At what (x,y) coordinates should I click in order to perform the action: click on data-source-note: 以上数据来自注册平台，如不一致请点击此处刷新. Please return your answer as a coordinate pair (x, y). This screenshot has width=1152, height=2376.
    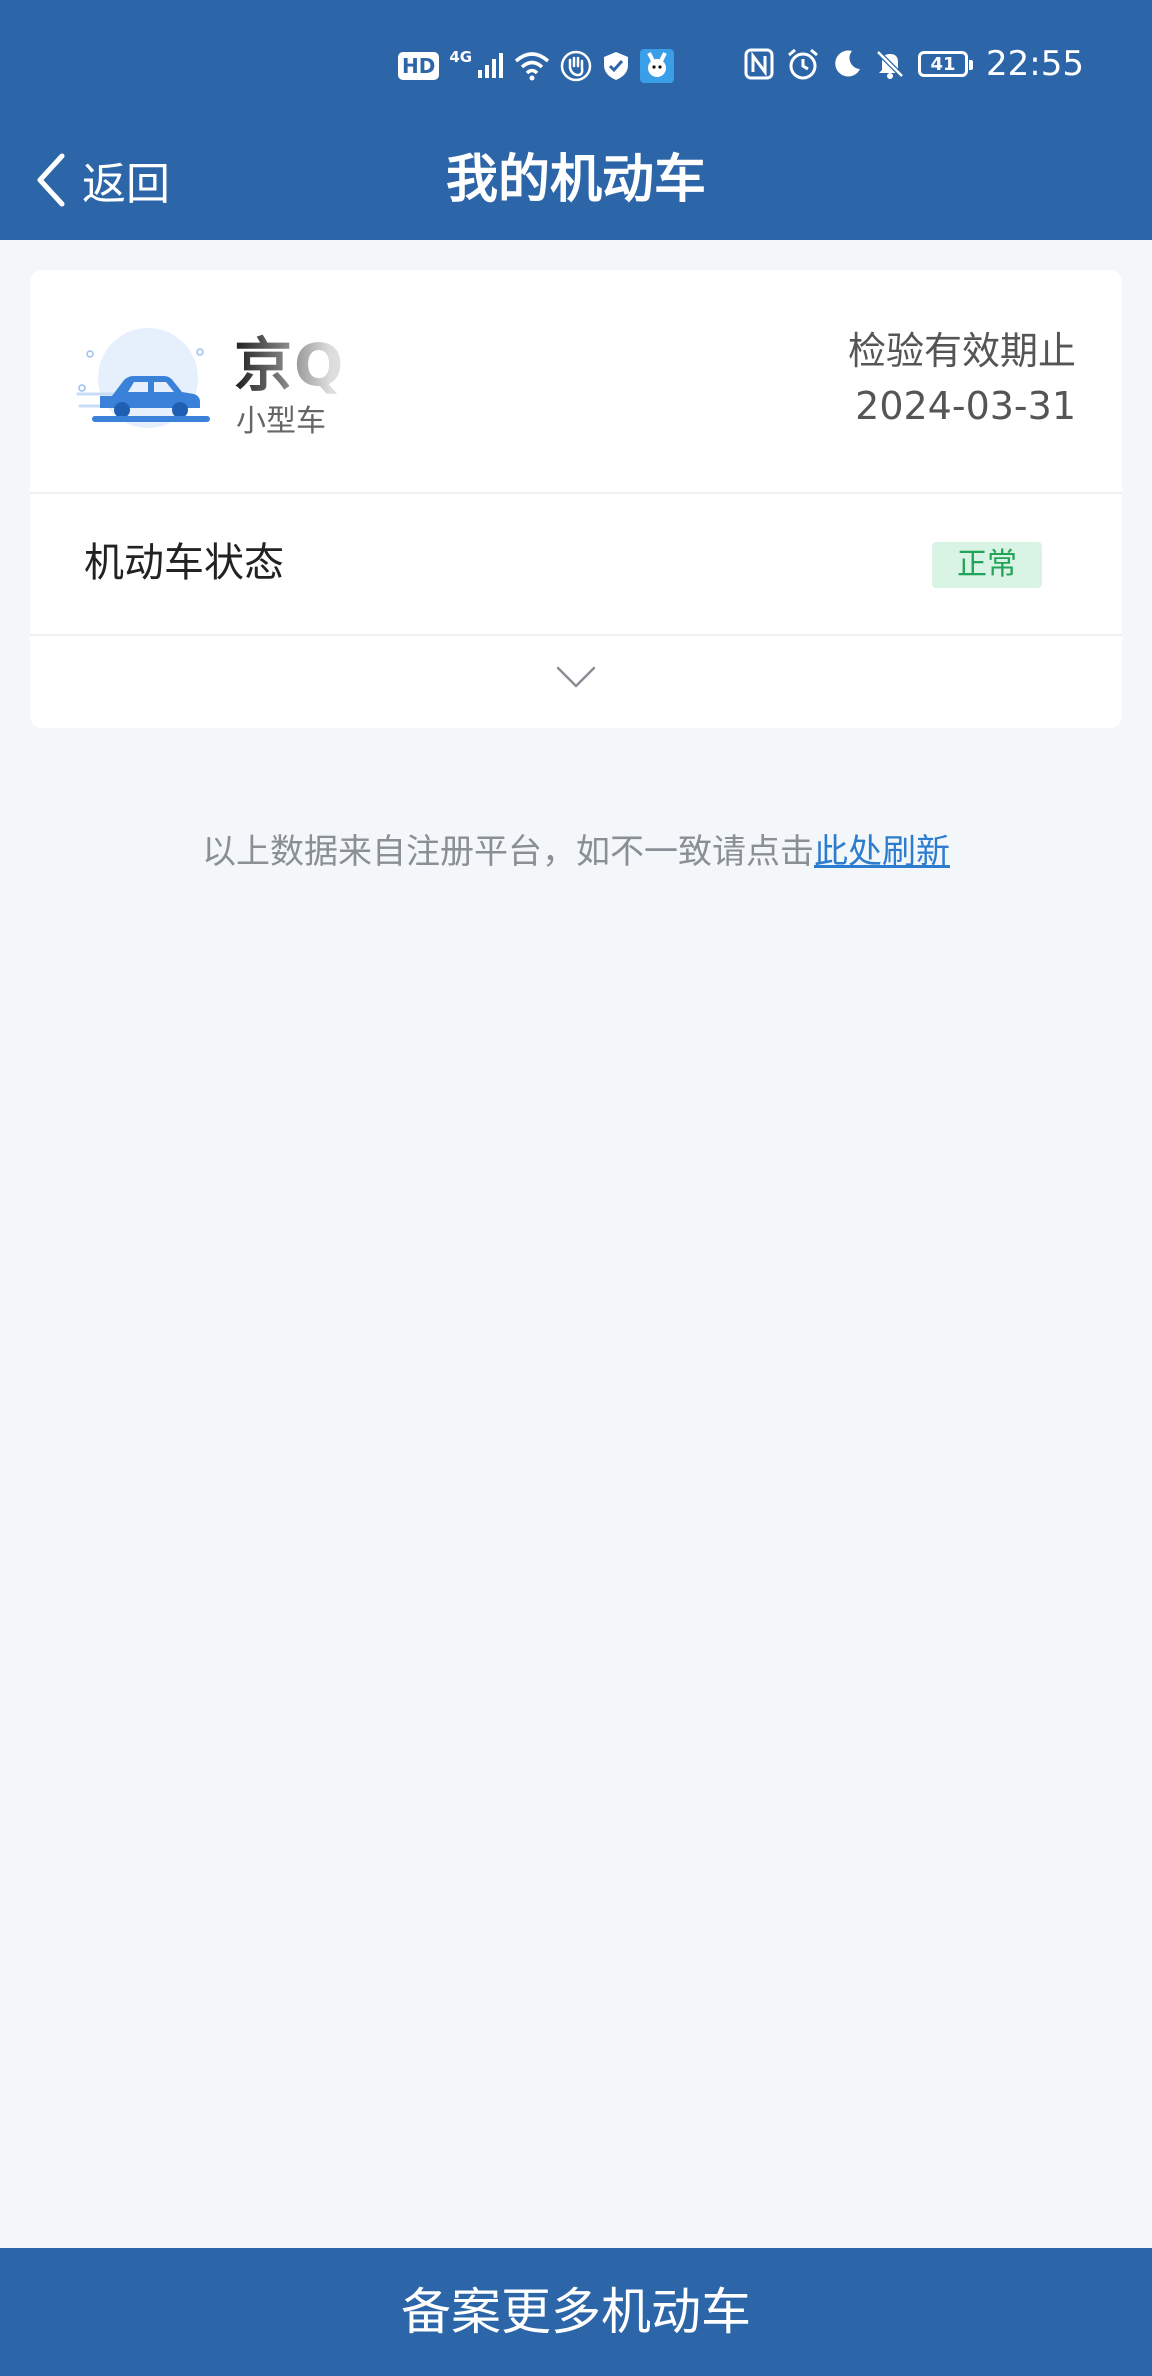
    Looking at the image, I should click on (576, 852).